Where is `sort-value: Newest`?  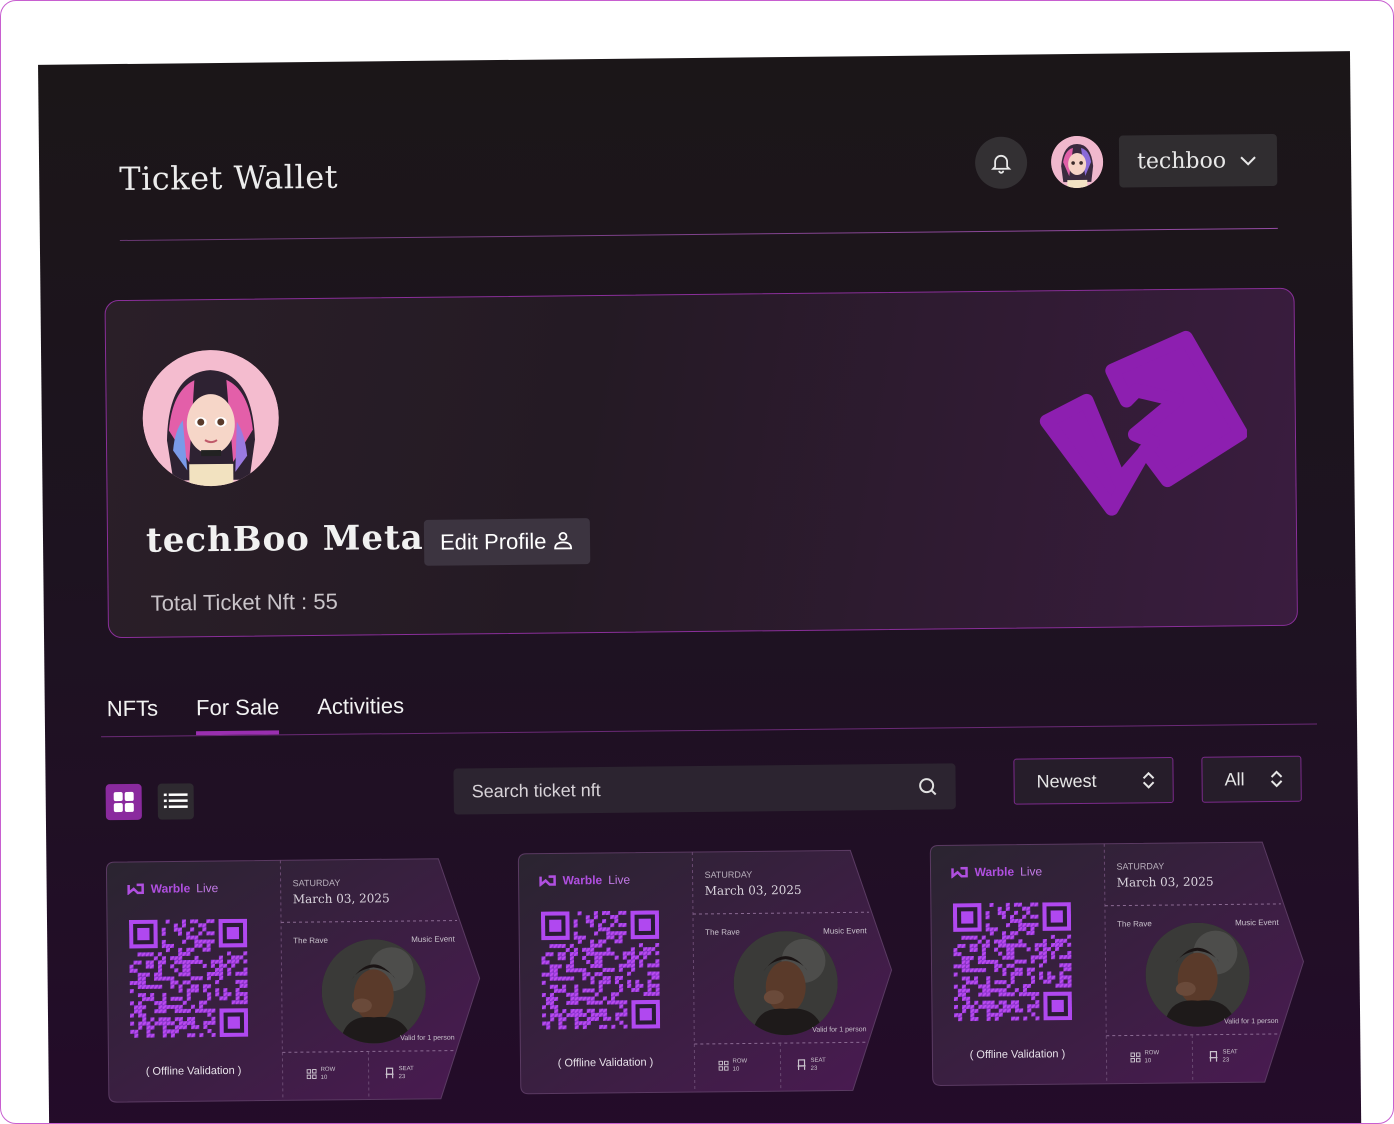
sort-value: Newest is located at coordinates (1066, 780).